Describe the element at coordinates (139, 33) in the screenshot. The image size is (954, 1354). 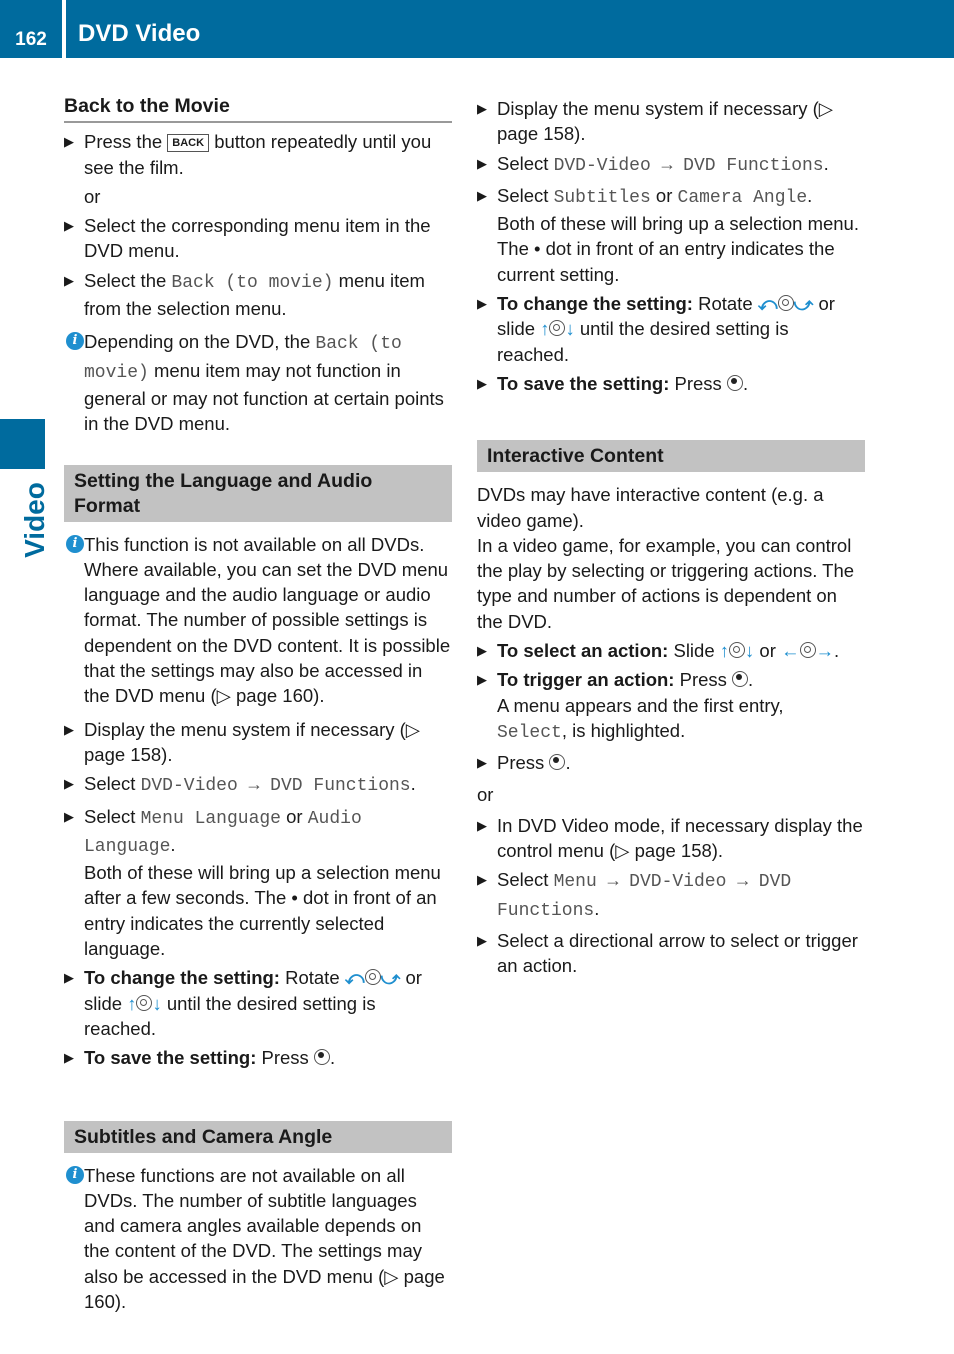
I see `chapter-title: DVD Video` at that location.